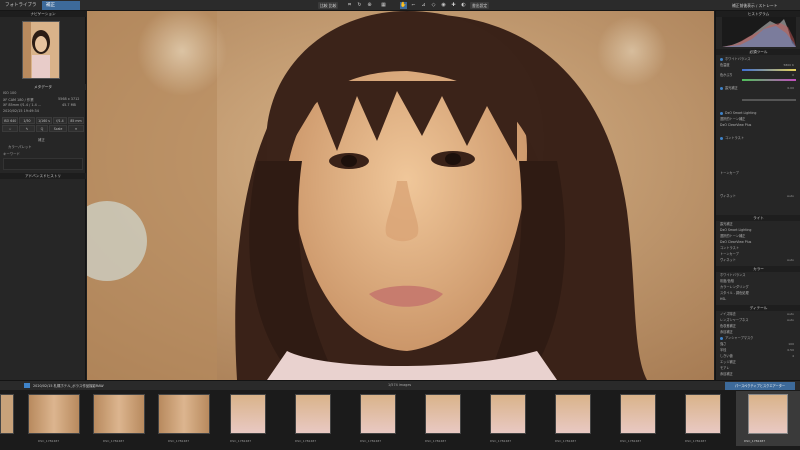  I want to click on crop-tool-icon: ⌐, so click(413, 5).